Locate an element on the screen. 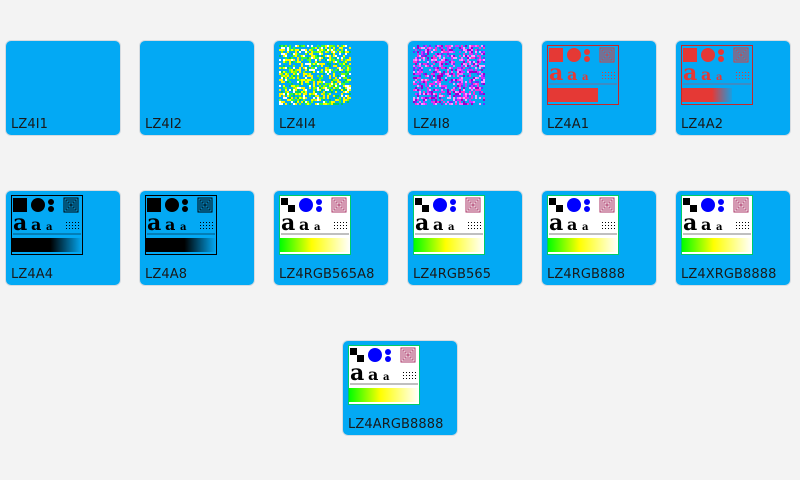 Image resolution: width=800 pixels, height=480 pixels. image-tile-label: LZ4XRGB8888 is located at coordinates (729, 274).